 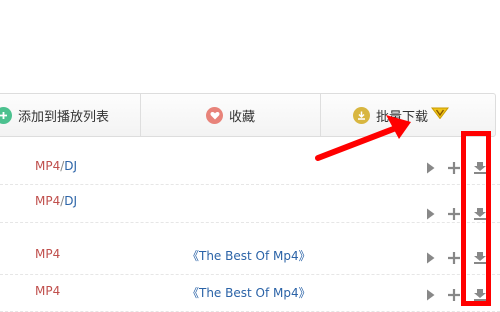 I want to click on vip-diamond-icon, so click(x=440, y=115).